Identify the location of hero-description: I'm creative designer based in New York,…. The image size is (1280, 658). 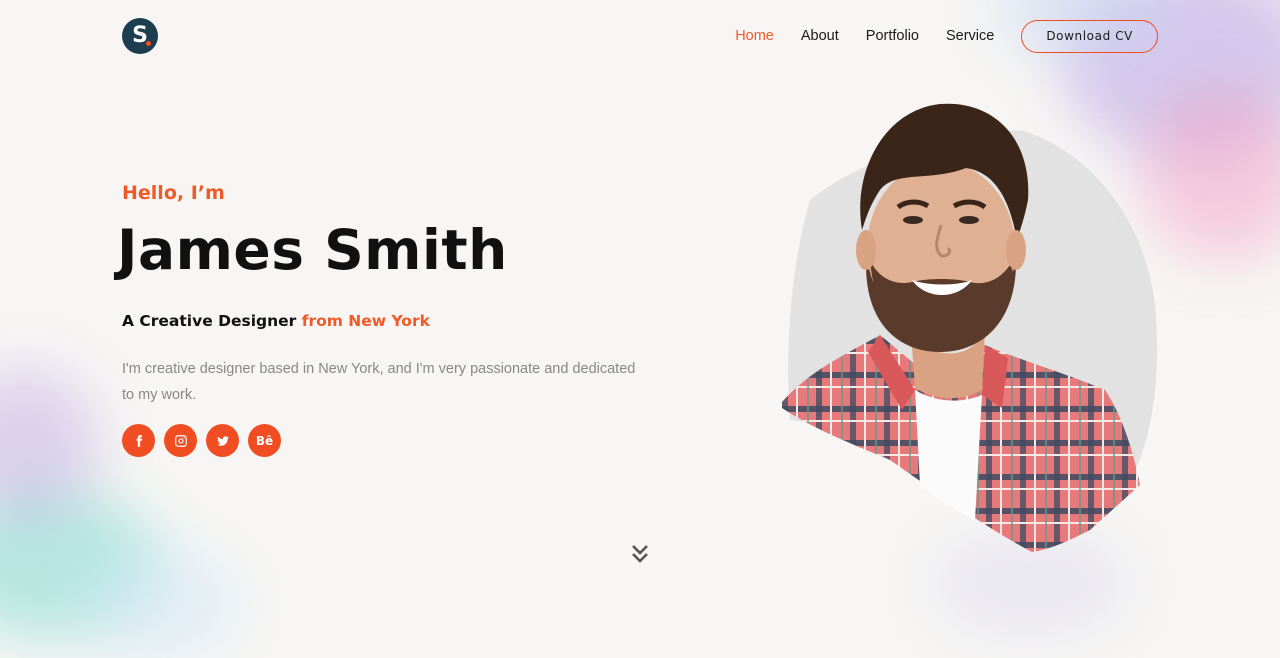
(379, 382).